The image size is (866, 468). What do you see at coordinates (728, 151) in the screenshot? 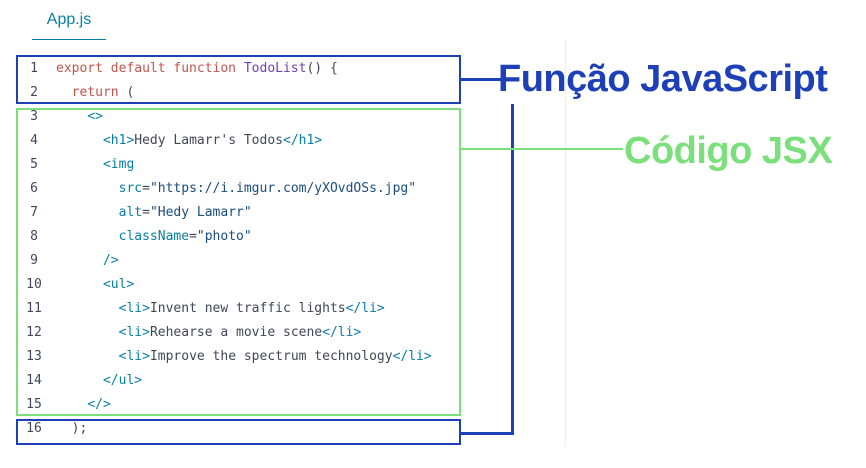
I see `jsx-label: Código JSX` at bounding box center [728, 151].